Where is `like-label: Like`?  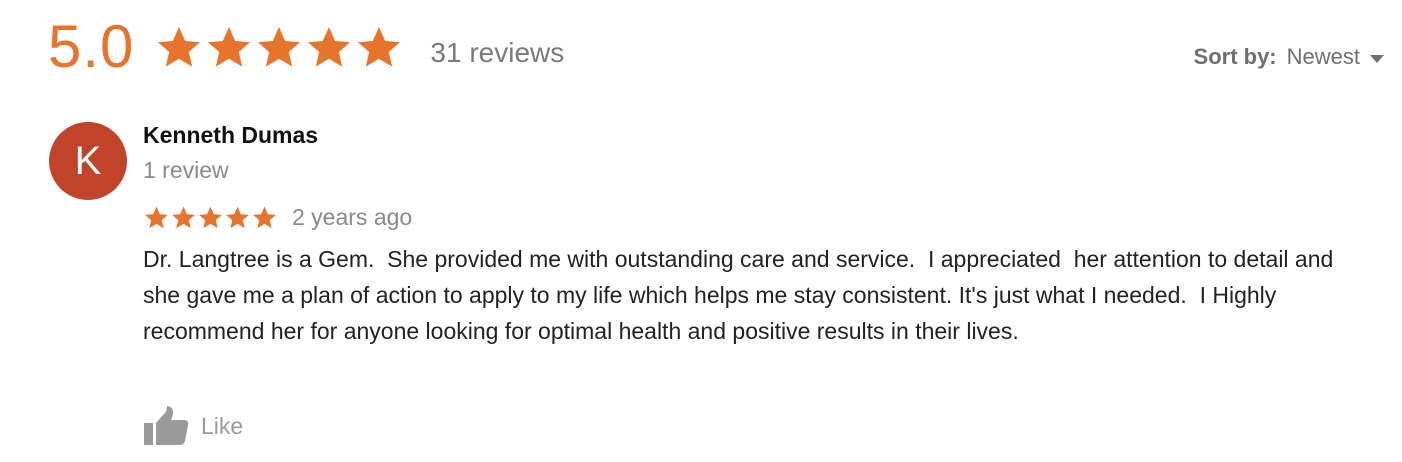 like-label: Like is located at coordinates (222, 426).